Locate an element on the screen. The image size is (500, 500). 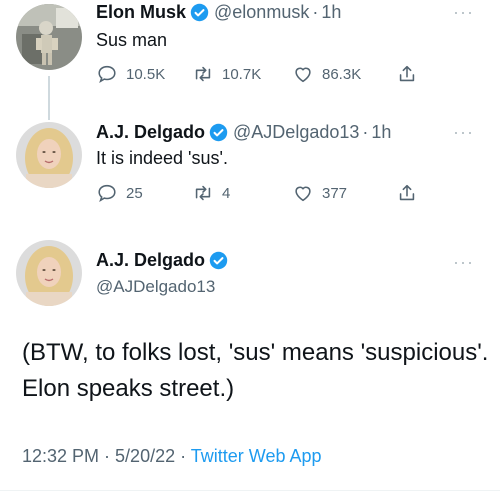
like-button: 86.3K is located at coordinates (344, 74).